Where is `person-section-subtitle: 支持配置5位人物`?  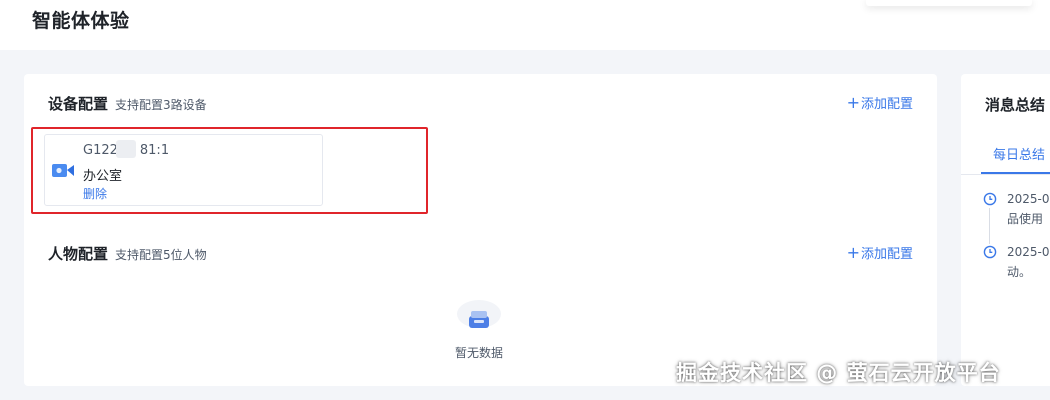
person-section-subtitle: 支持配置5位人物 is located at coordinates (161, 255).